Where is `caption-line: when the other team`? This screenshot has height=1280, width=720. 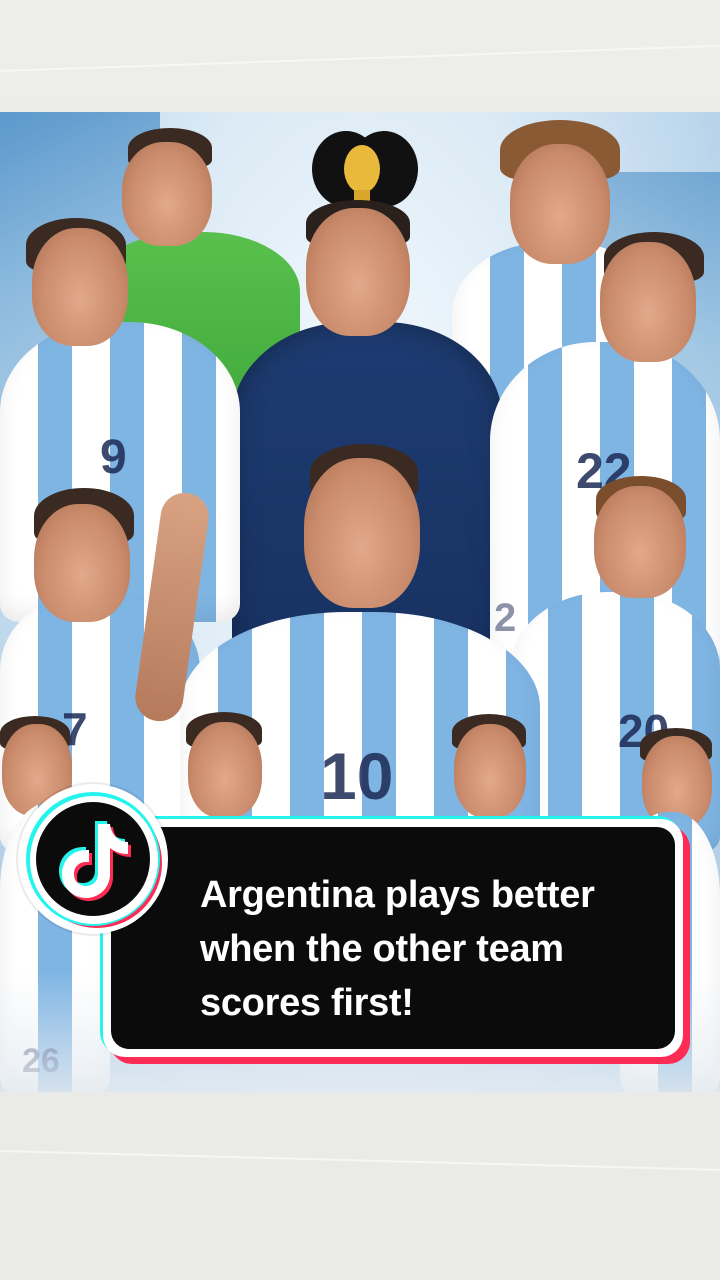 caption-line: when the other team is located at coordinates (382, 949).